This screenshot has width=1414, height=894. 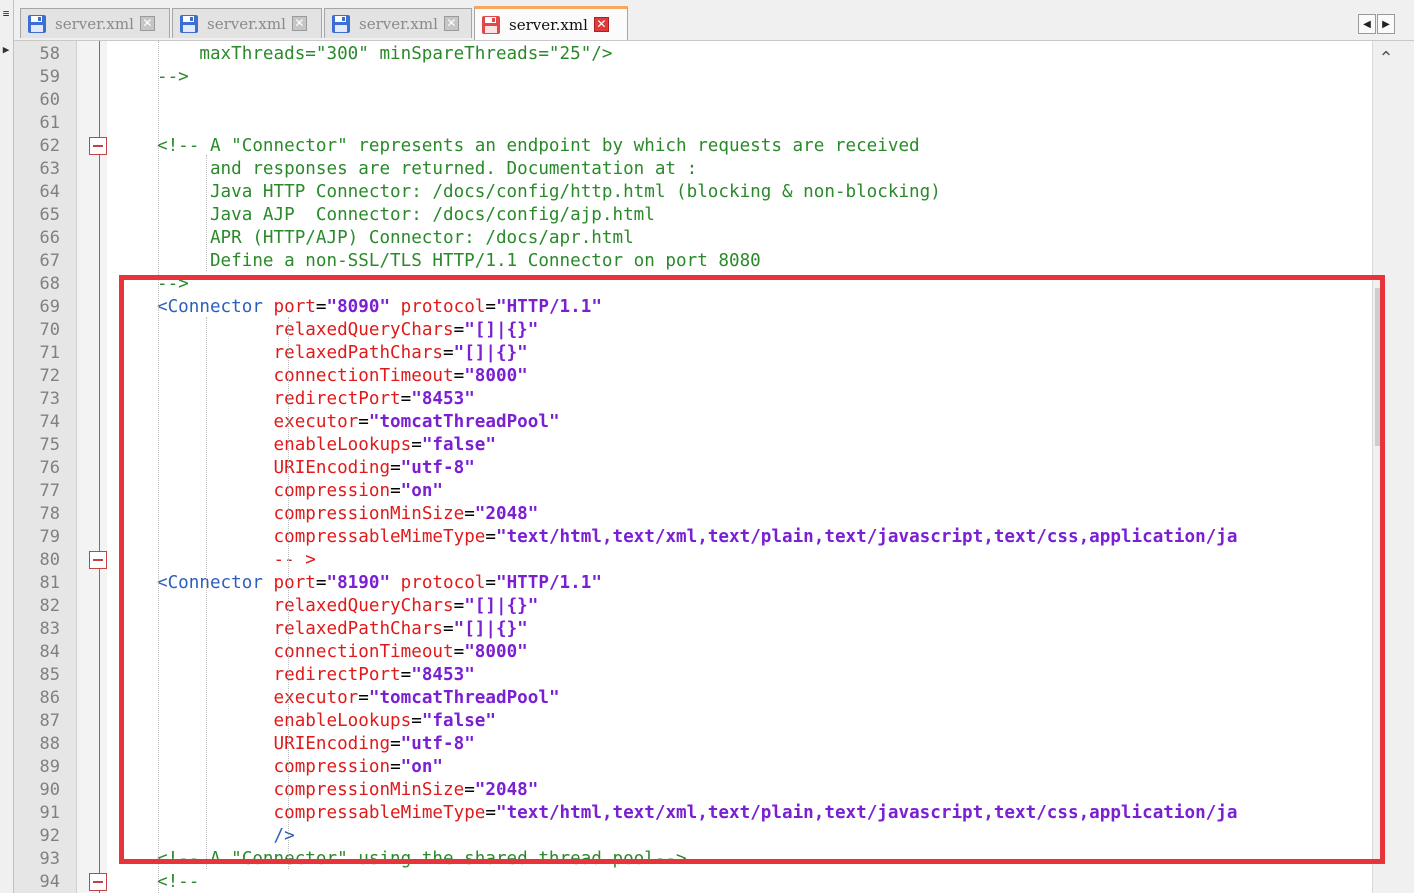 What do you see at coordinates (422, 491) in the screenshot?
I see `code-token: "on"` at bounding box center [422, 491].